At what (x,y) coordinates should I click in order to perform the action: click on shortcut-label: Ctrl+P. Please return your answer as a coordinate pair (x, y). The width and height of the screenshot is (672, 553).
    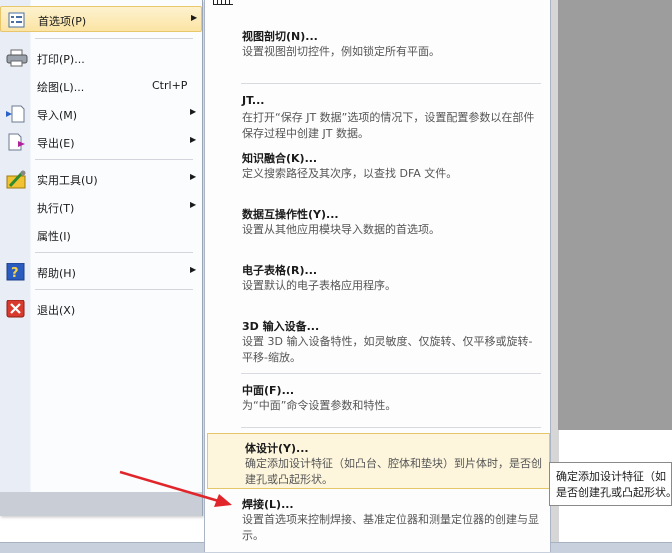
    Looking at the image, I should click on (170, 85).